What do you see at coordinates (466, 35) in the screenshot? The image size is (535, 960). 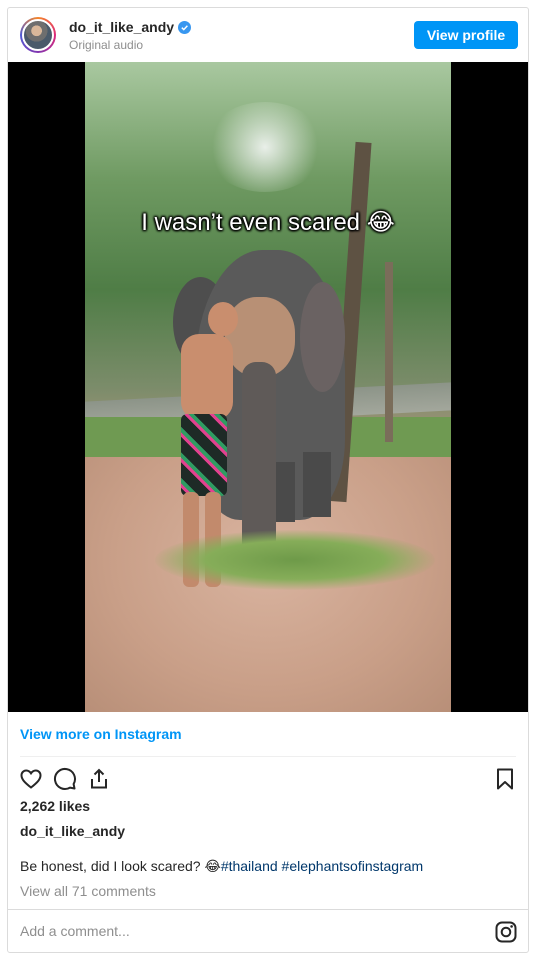 I see `view-profile-button: View profile` at bounding box center [466, 35].